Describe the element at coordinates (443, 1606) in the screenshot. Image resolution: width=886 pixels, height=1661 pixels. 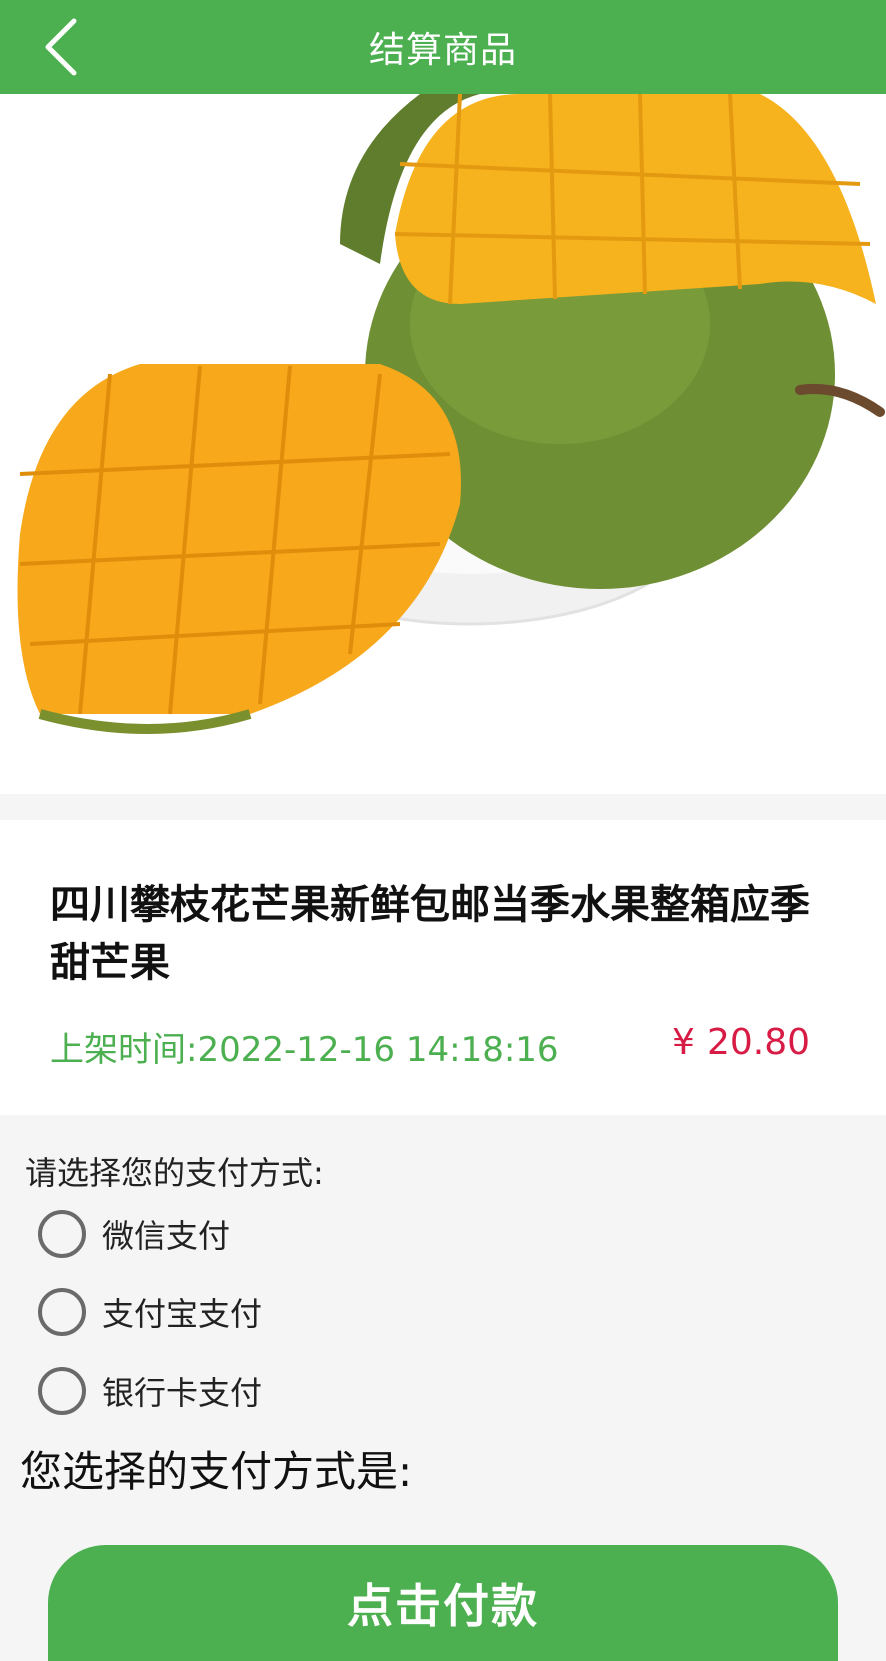
I see `pay-button-label: 点击付款` at that location.